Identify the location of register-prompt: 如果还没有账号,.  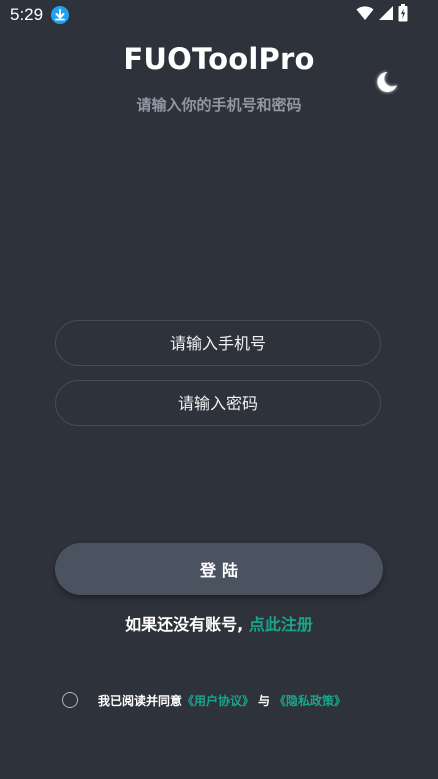
(184, 624).